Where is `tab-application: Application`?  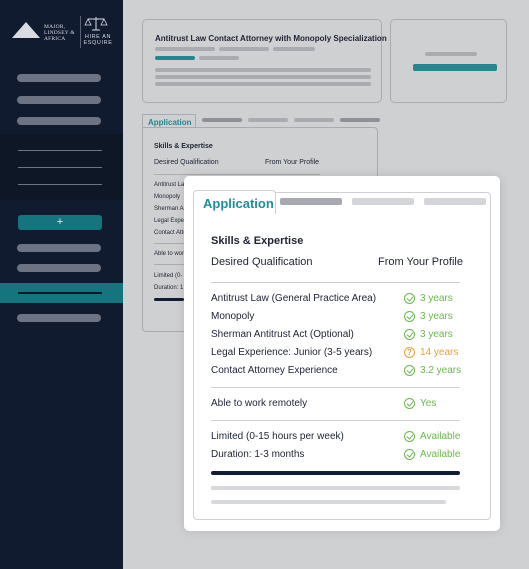 tab-application: Application is located at coordinates (234, 202).